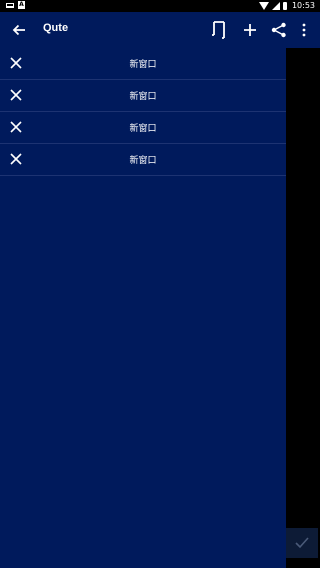 The width and height of the screenshot is (320, 568). I want to click on plus-icon, so click(250, 30).